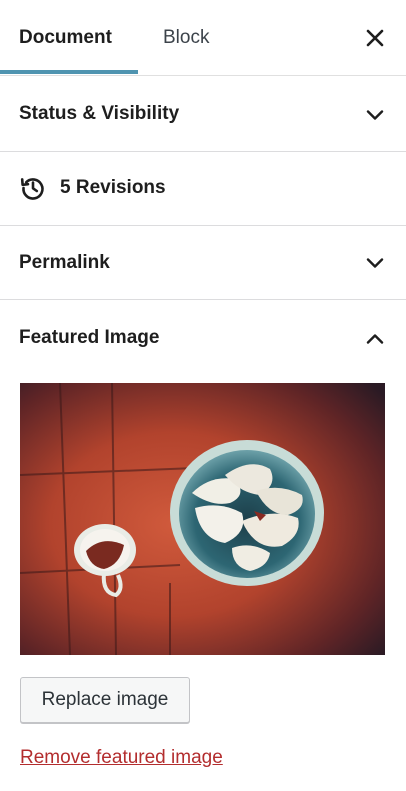 This screenshot has height=791, width=406. I want to click on close-sidebar-button, so click(375, 38).